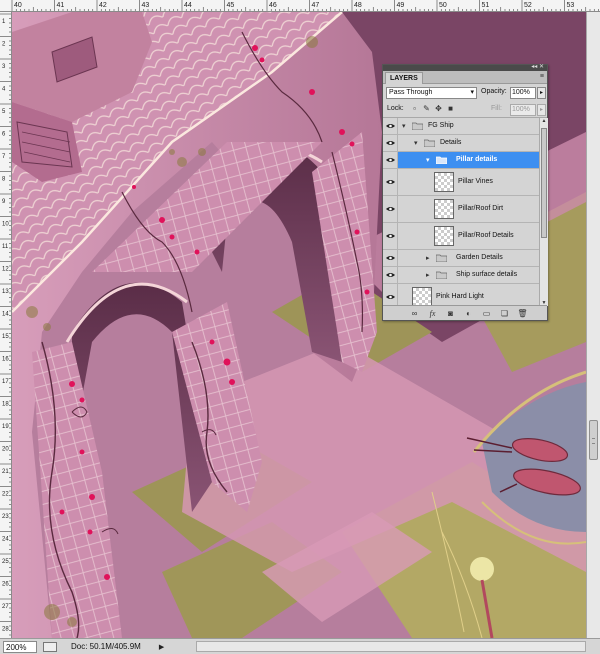 The width and height of the screenshot is (600, 654). What do you see at coordinates (20, 646) in the screenshot?
I see `zoom-field: 200%` at bounding box center [20, 646].